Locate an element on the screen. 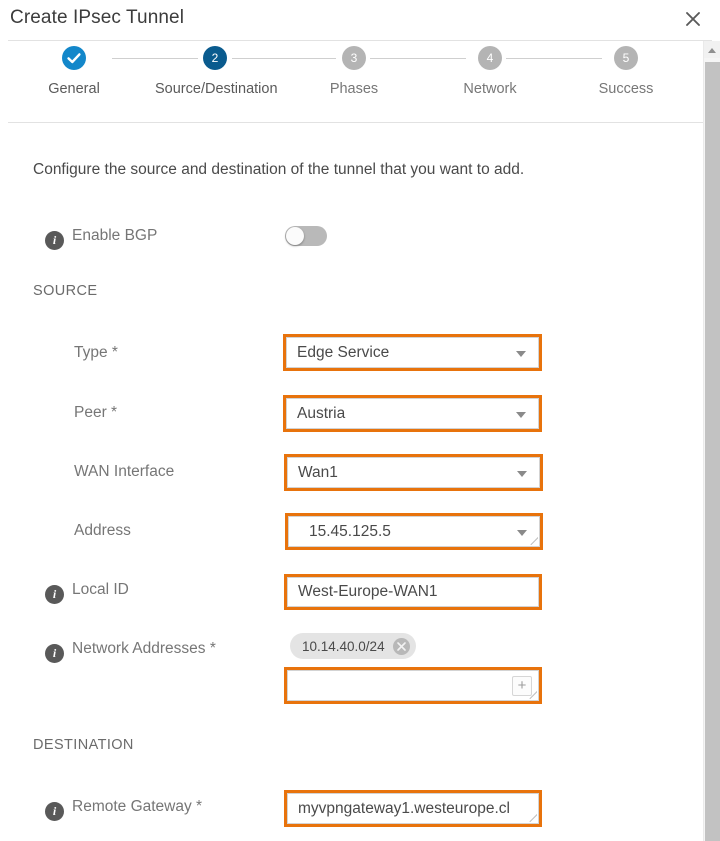 This screenshot has height=841, width=720. stepper-circle-4: 4 is located at coordinates (490, 58).